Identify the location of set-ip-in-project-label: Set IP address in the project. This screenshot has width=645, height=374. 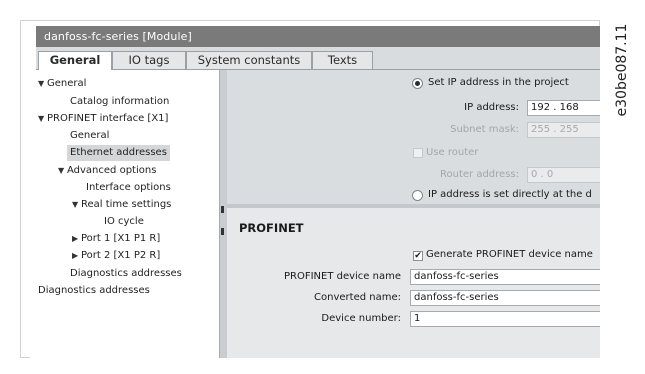
(498, 82).